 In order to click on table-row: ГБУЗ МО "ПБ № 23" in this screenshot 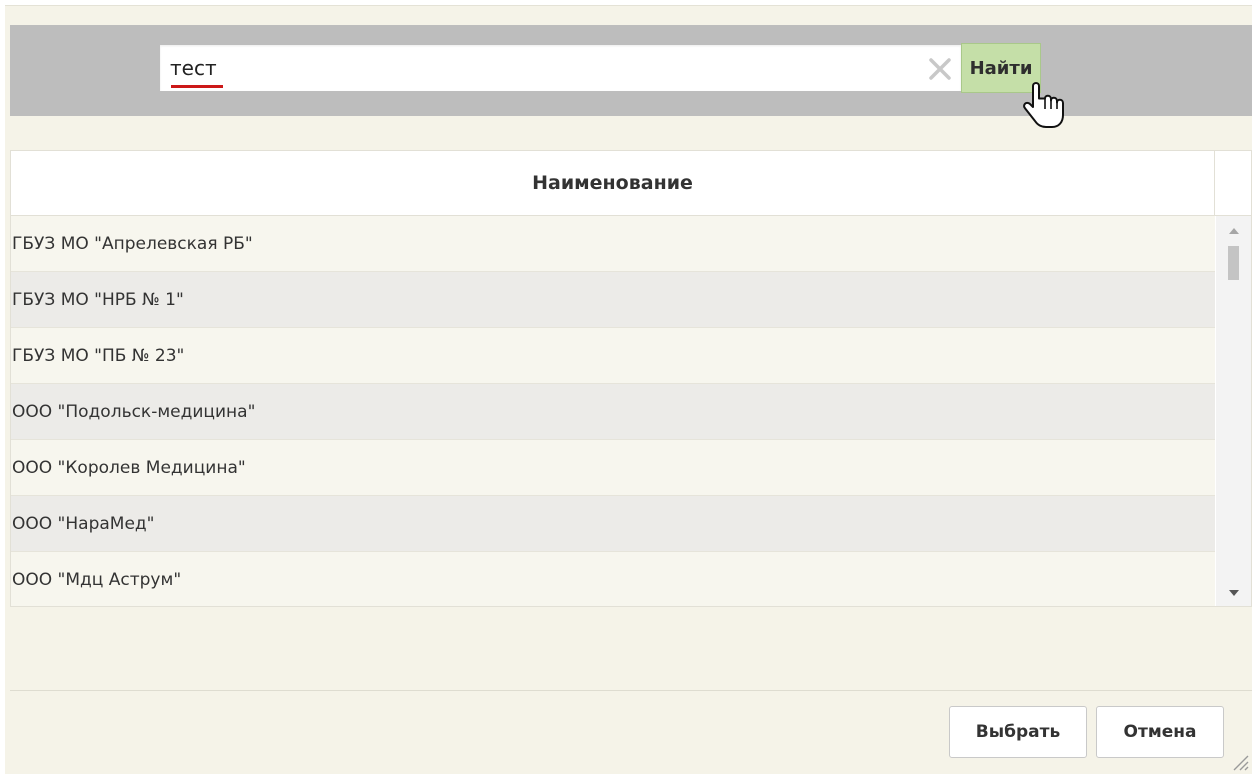, I will do `click(613, 356)`.